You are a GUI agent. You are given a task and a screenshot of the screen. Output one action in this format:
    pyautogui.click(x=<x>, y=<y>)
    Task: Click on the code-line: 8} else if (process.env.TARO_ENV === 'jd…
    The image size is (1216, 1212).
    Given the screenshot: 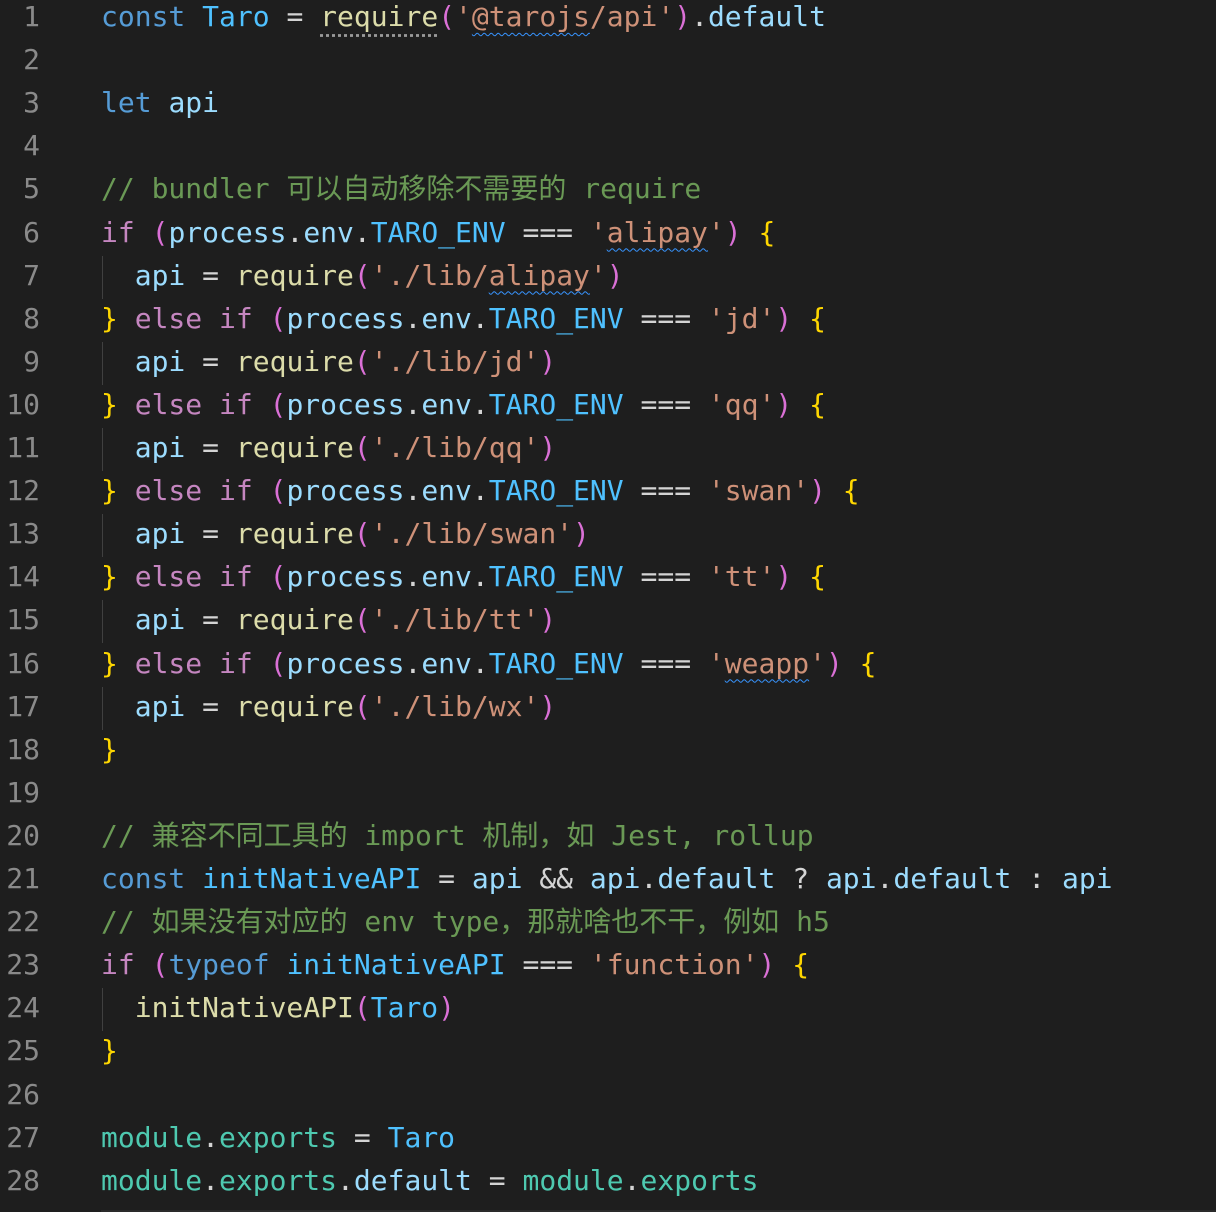 What is the action you would take?
    pyautogui.click(x=608, y=320)
    